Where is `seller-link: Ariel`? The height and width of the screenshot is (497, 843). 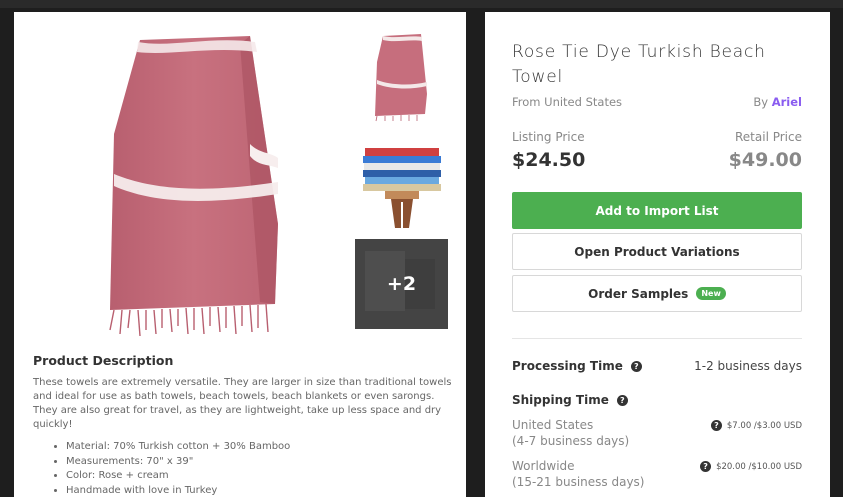 seller-link: Ariel is located at coordinates (787, 102).